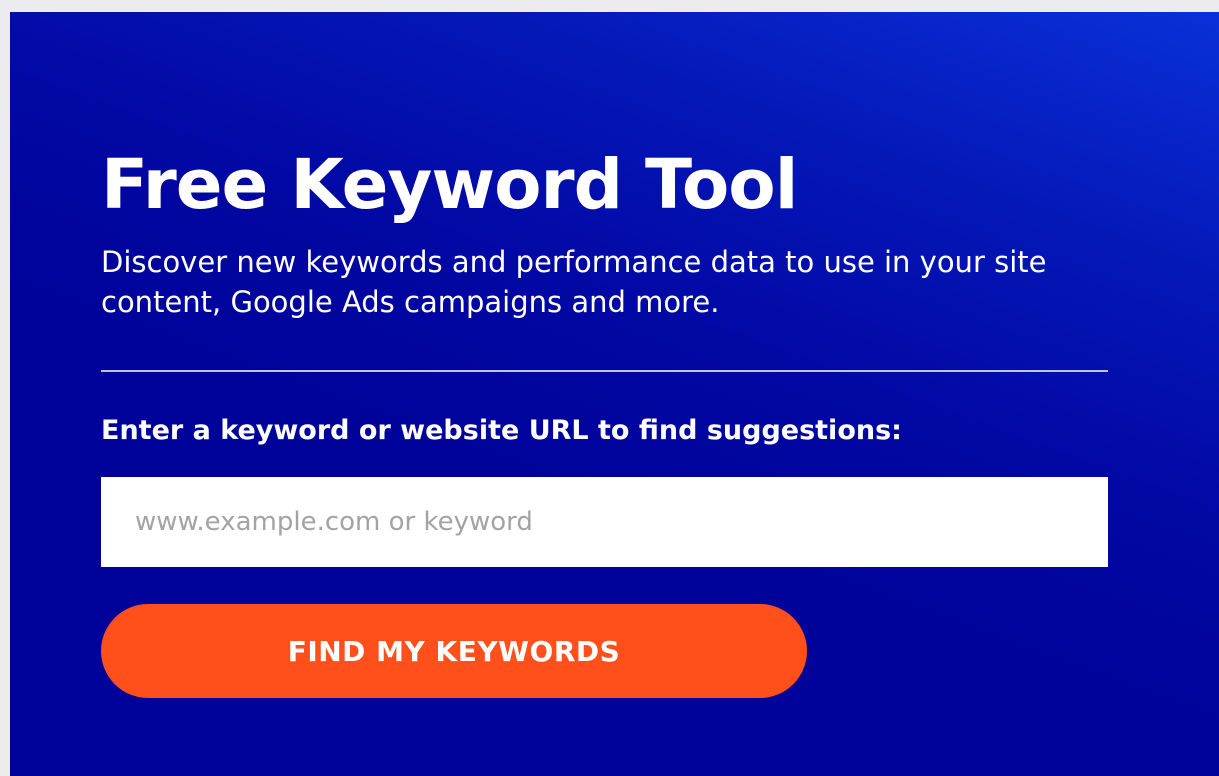 The height and width of the screenshot is (776, 1219). Describe the element at coordinates (604, 371) in the screenshot. I see `divider` at that location.